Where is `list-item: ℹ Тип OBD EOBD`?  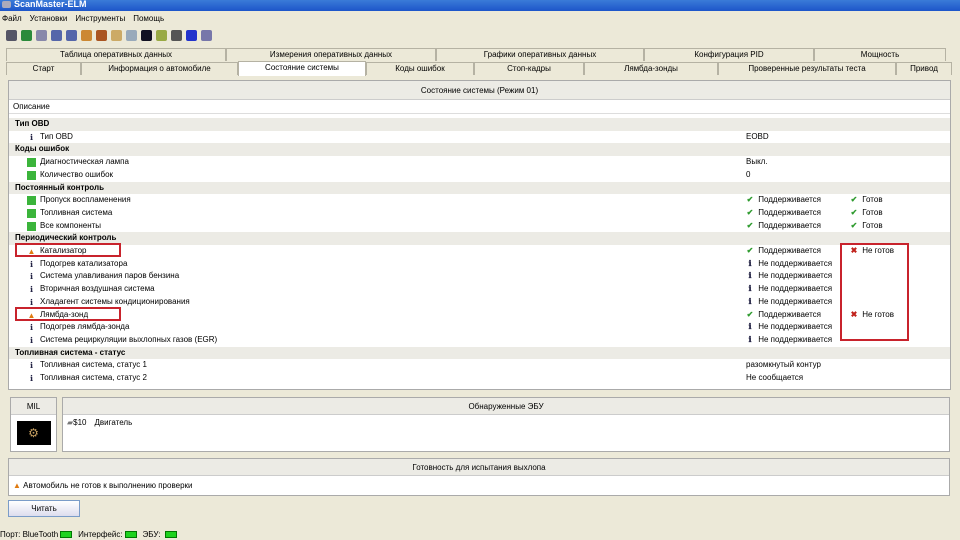 list-item: ℹ Тип OBD EOBD is located at coordinates (479, 137).